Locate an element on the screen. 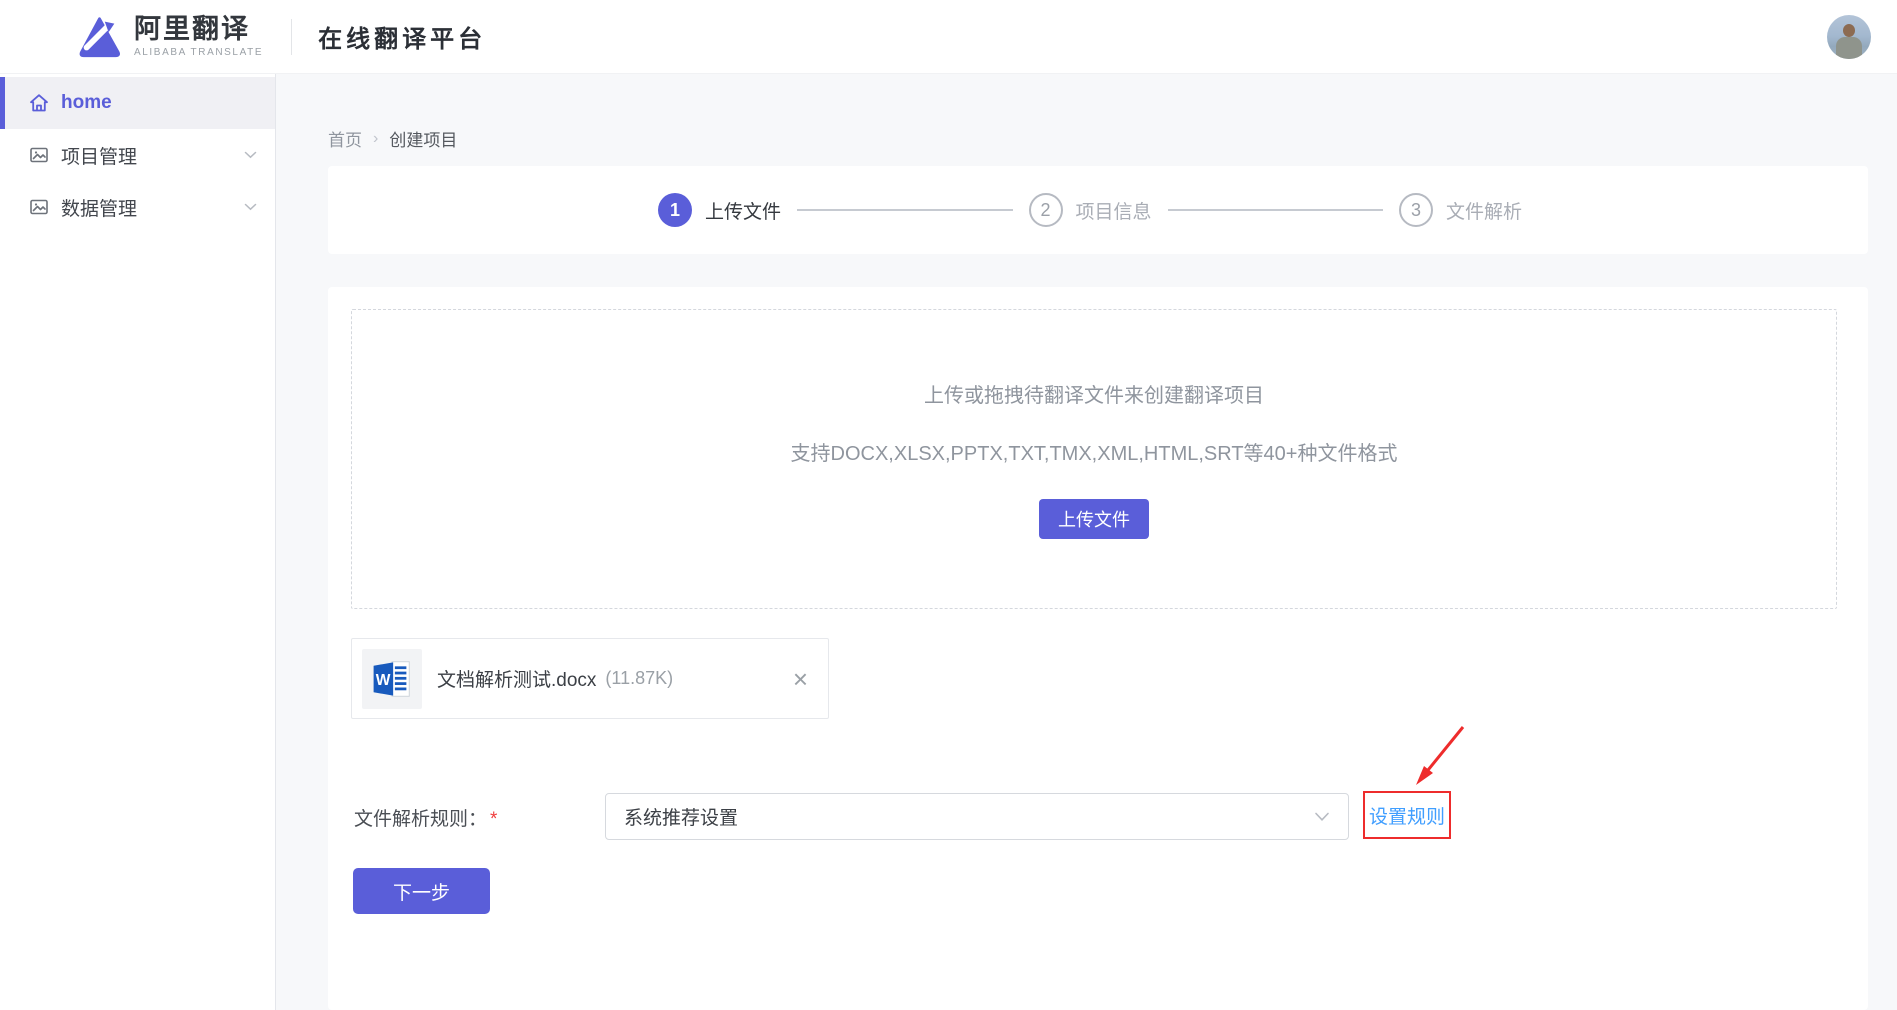 This screenshot has height=1010, width=1897. upload-instruction: 上传或拖拽待翻译文件来创建翻译项目 is located at coordinates (1094, 396).